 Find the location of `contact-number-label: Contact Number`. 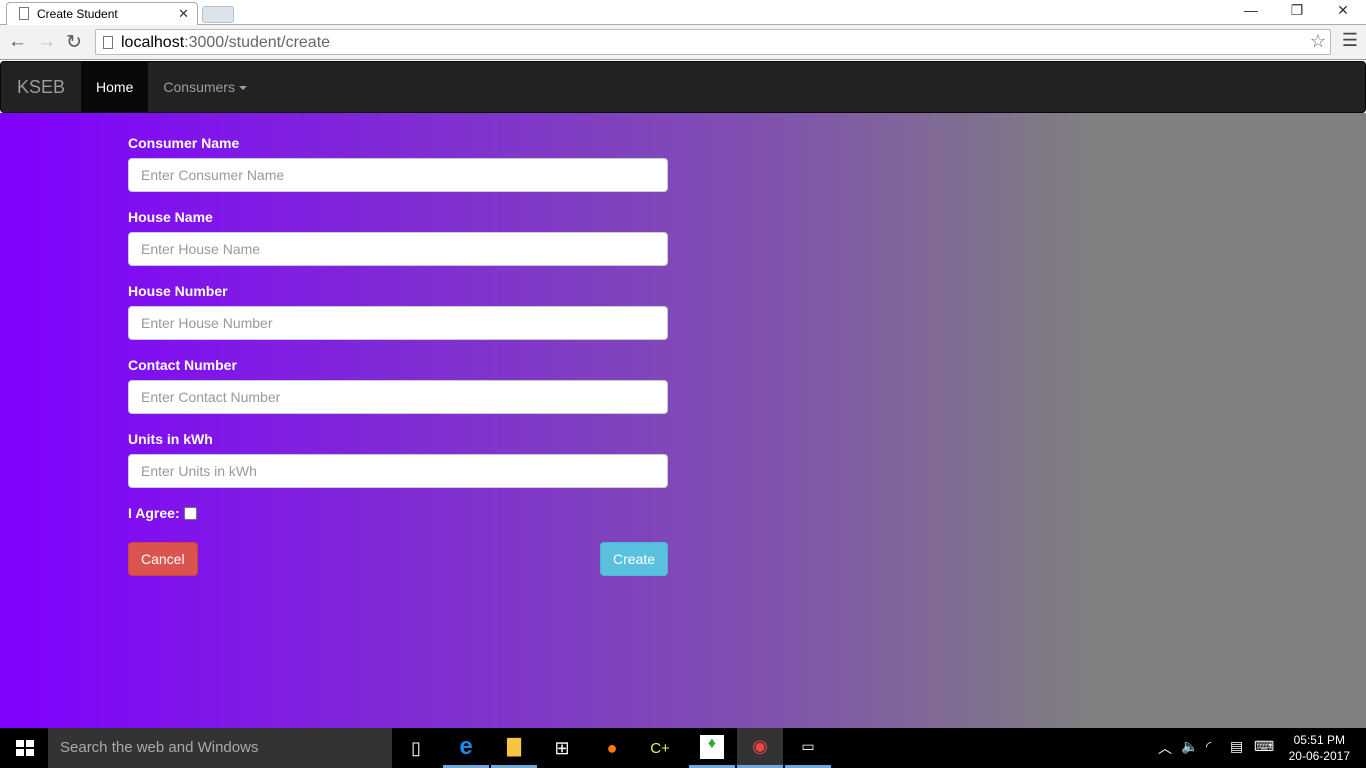

contact-number-label: Contact Number is located at coordinates (182, 365).